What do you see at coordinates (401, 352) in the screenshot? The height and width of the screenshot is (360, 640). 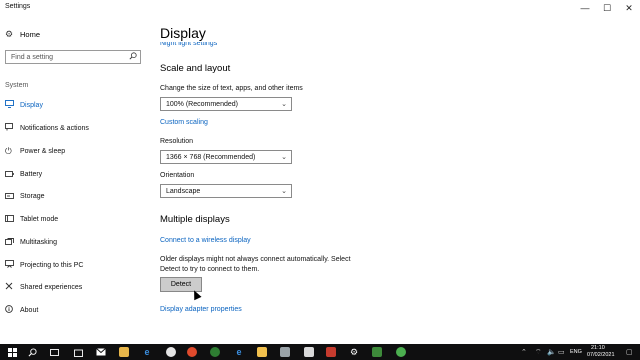 I see `xbox-icon` at bounding box center [401, 352].